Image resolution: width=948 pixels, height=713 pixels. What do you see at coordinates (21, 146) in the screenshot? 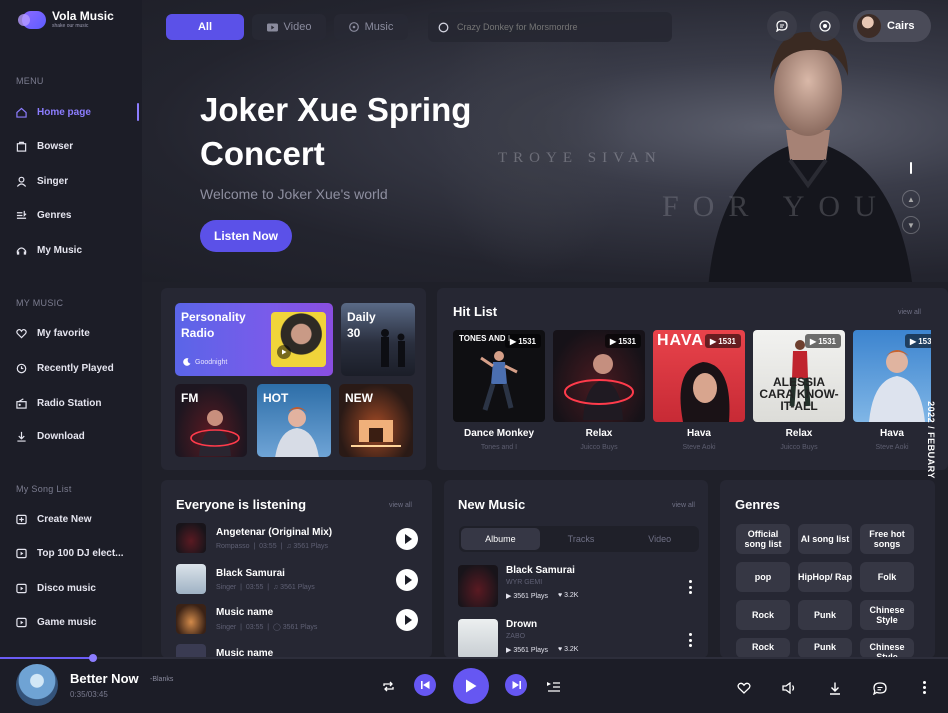
I see `browse-icon` at bounding box center [21, 146].